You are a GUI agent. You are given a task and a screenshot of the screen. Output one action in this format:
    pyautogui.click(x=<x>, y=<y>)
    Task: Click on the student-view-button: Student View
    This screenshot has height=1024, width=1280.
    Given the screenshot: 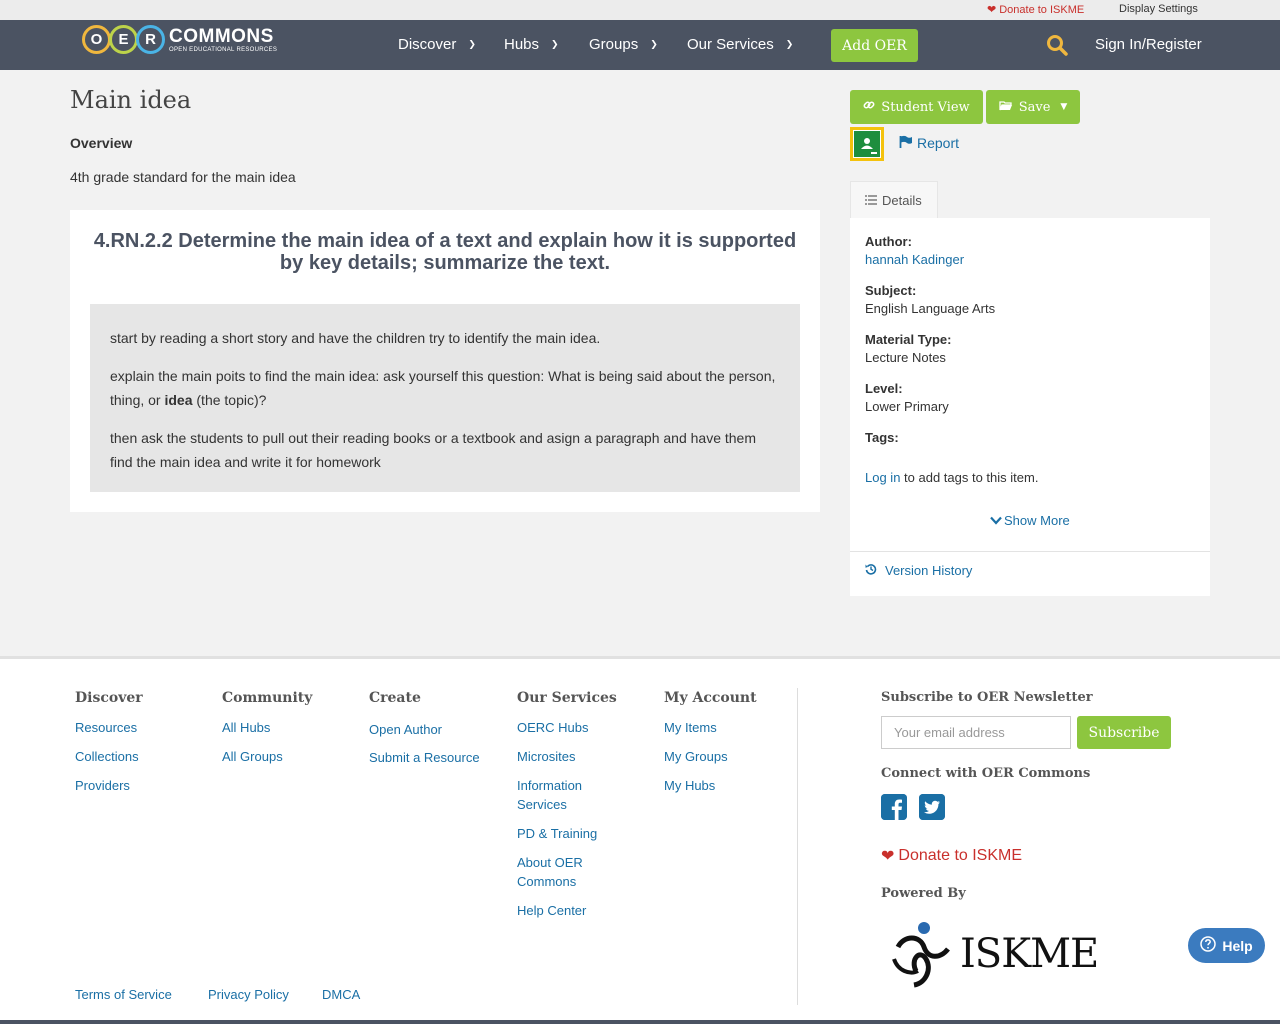 What is the action you would take?
    pyautogui.click(x=916, y=107)
    